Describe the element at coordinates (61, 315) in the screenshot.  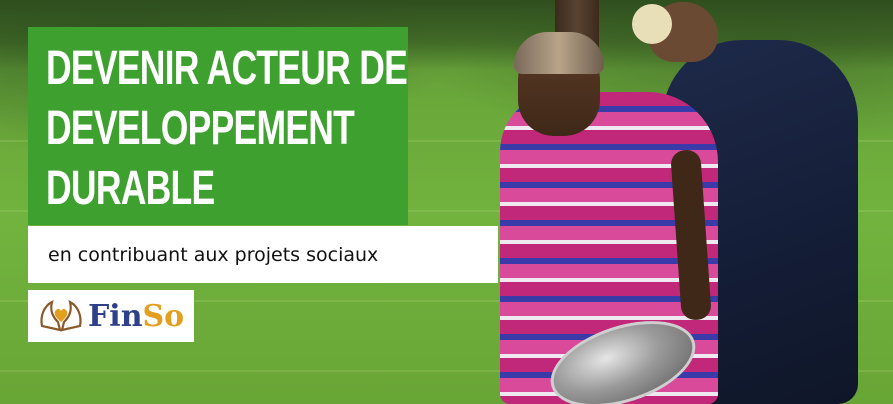
I see `hands-heart-icon` at that location.